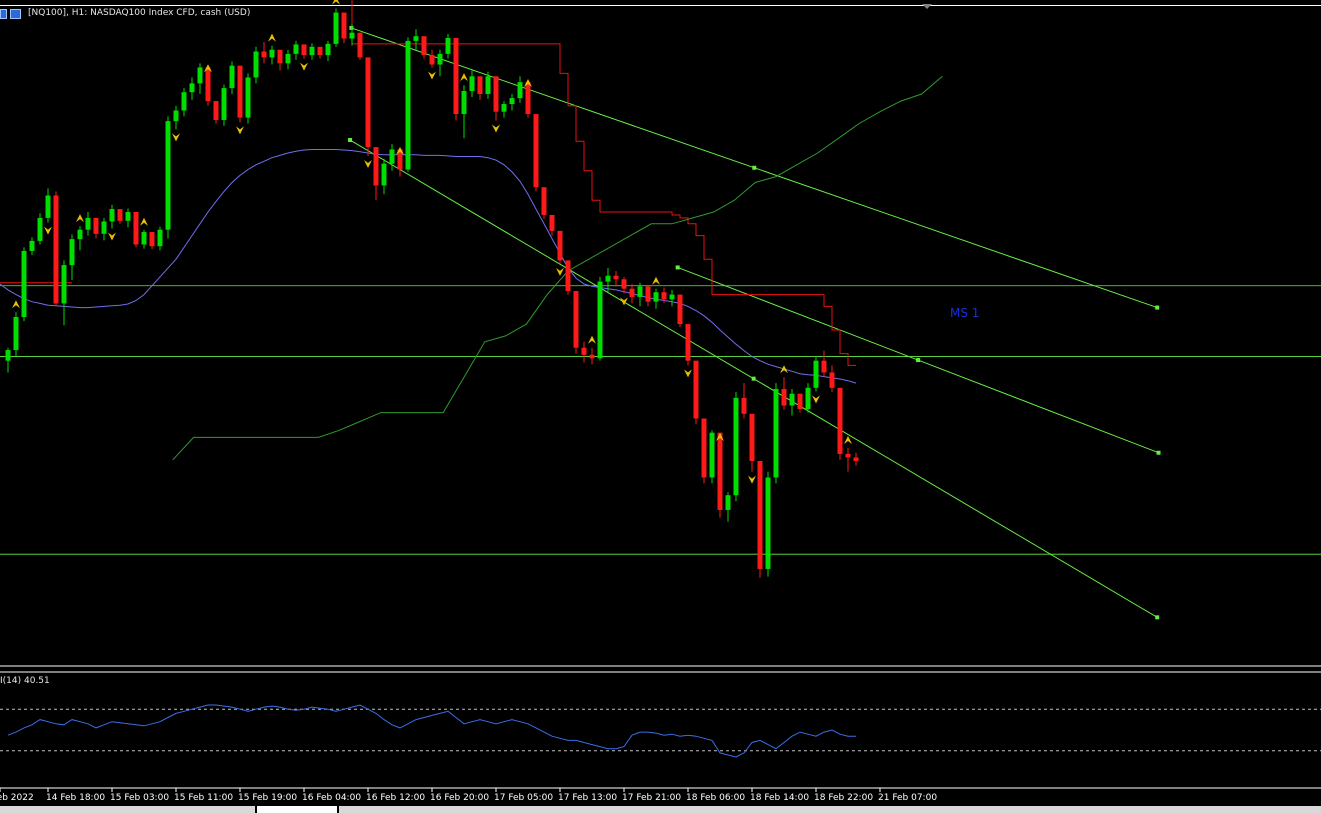  I want to click on scroll-marker-icon, so click(927, 6).